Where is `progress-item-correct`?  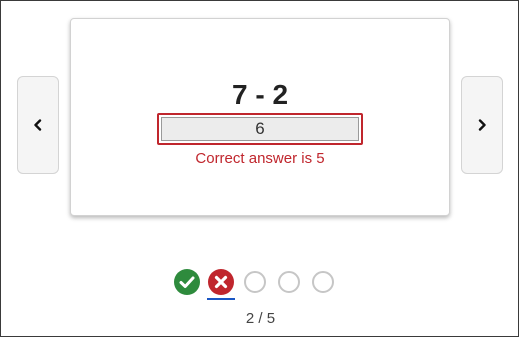
progress-item-correct is located at coordinates (187, 282).